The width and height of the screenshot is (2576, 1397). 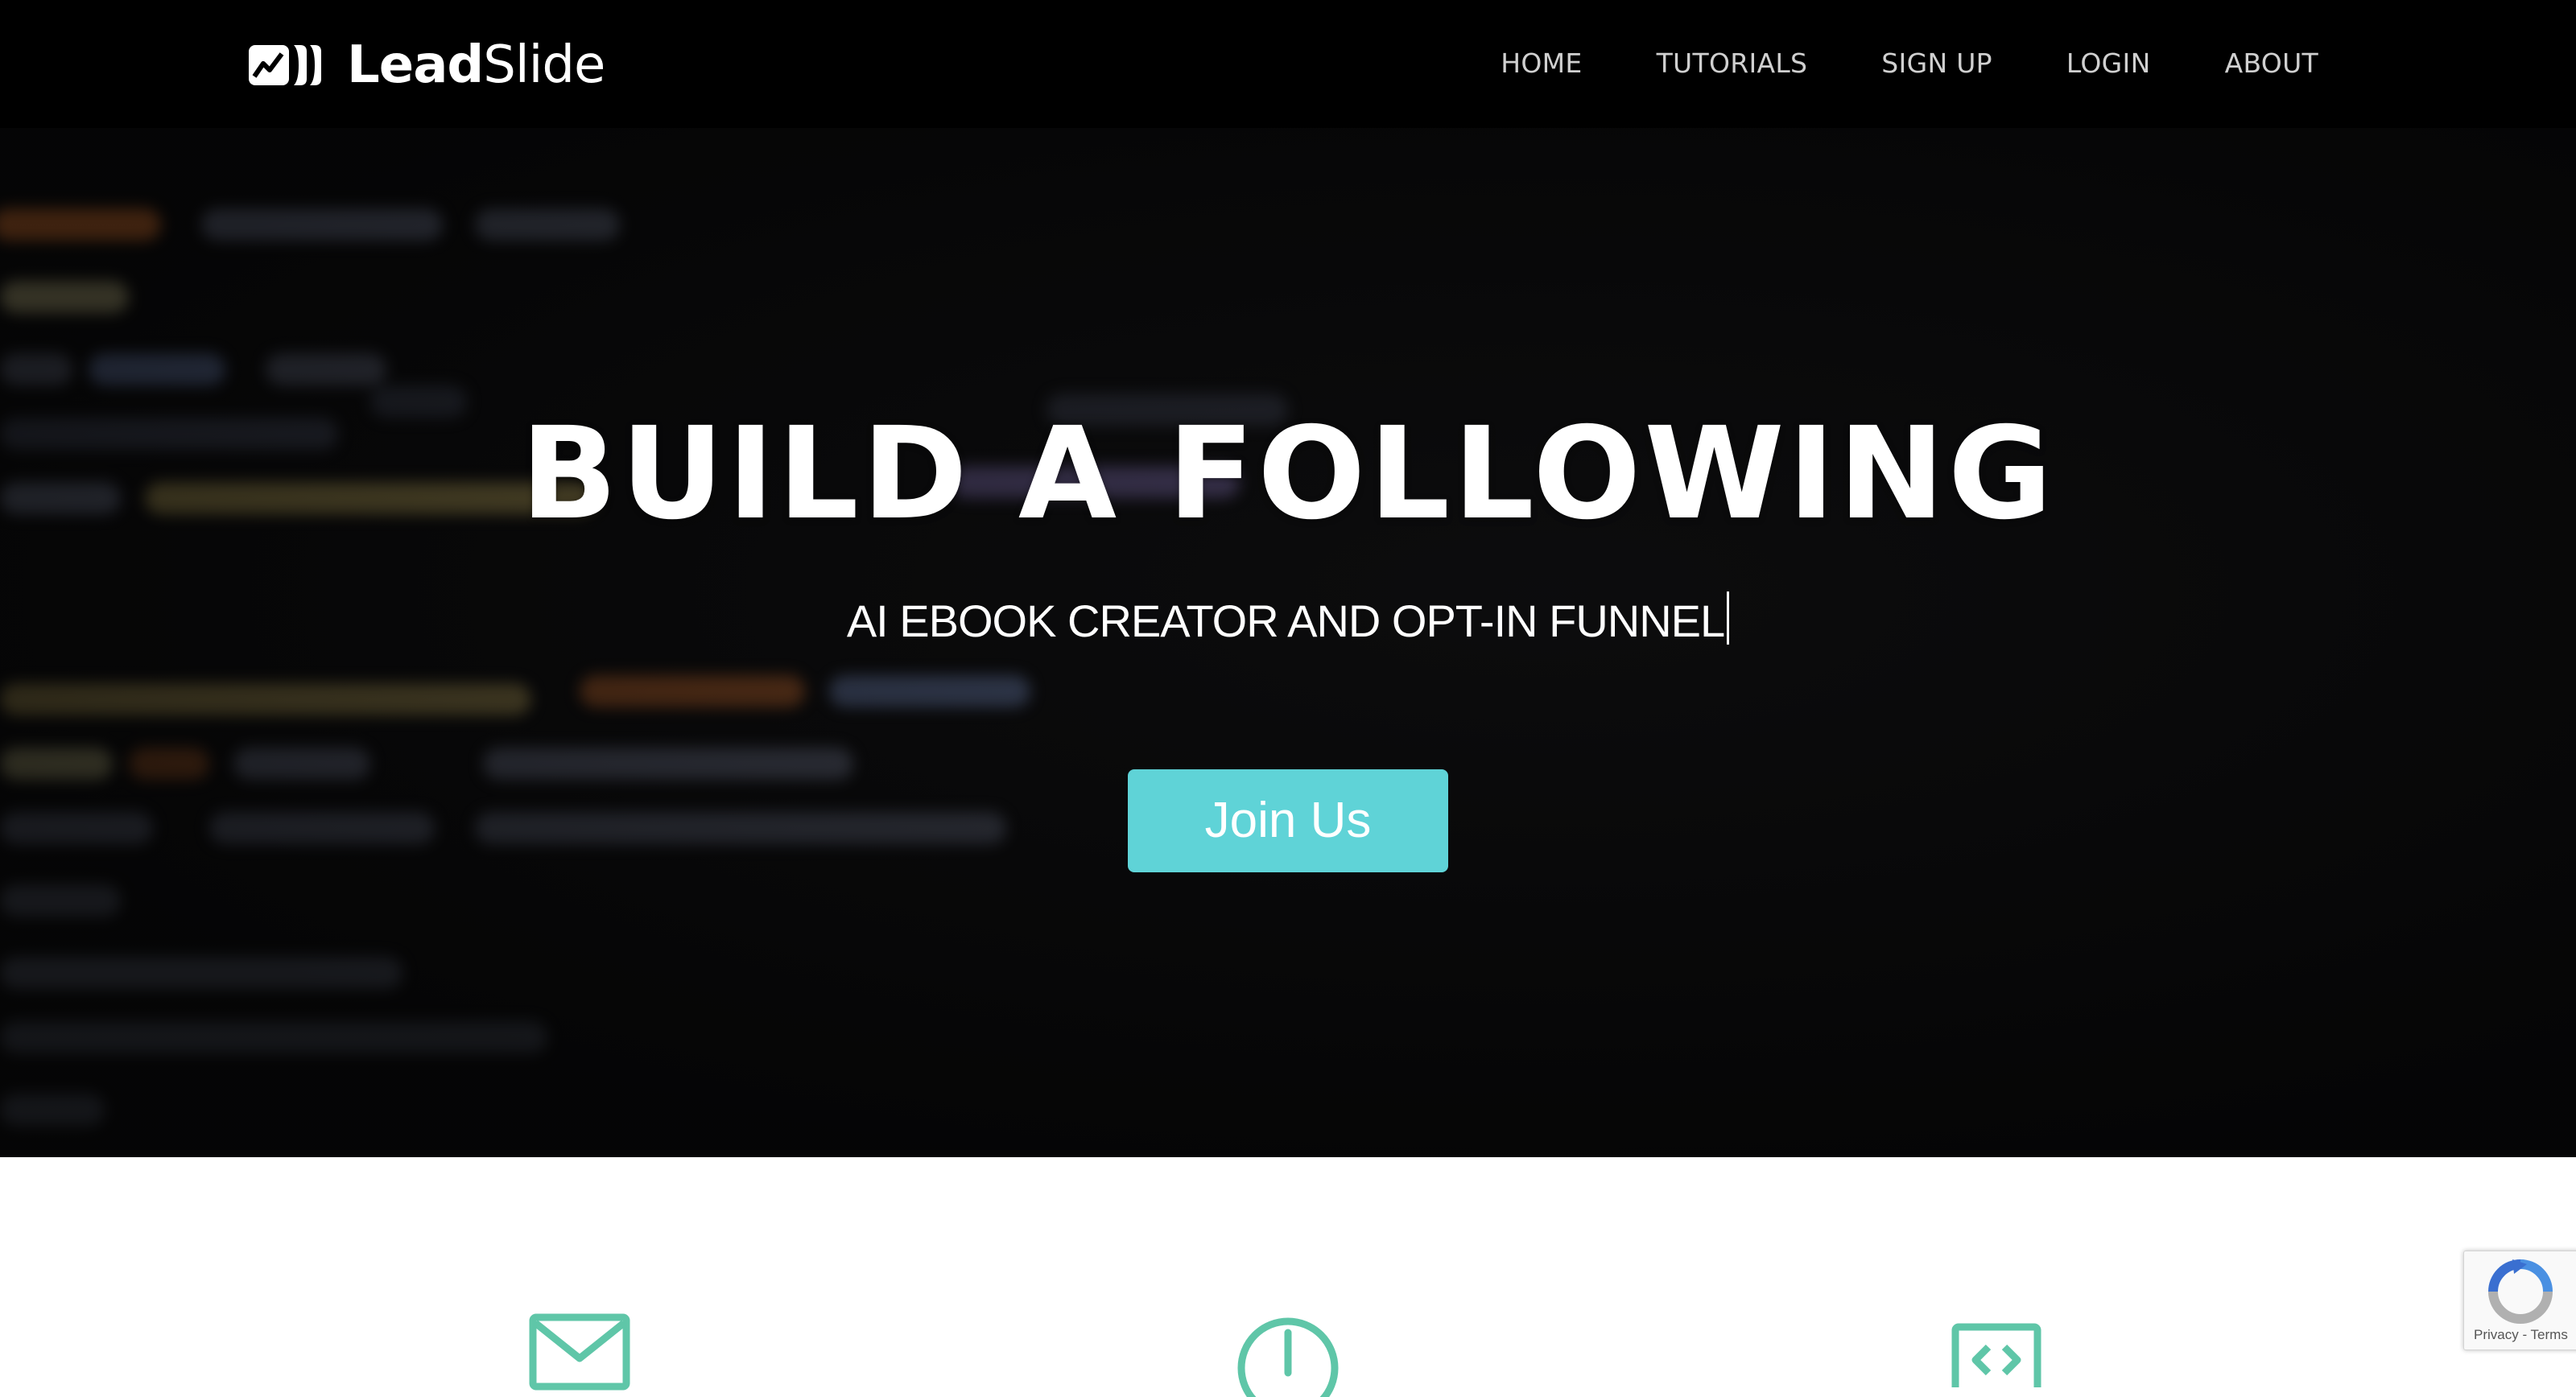 I want to click on recaptcha-links: Privacy - Terms, so click(x=2521, y=1334).